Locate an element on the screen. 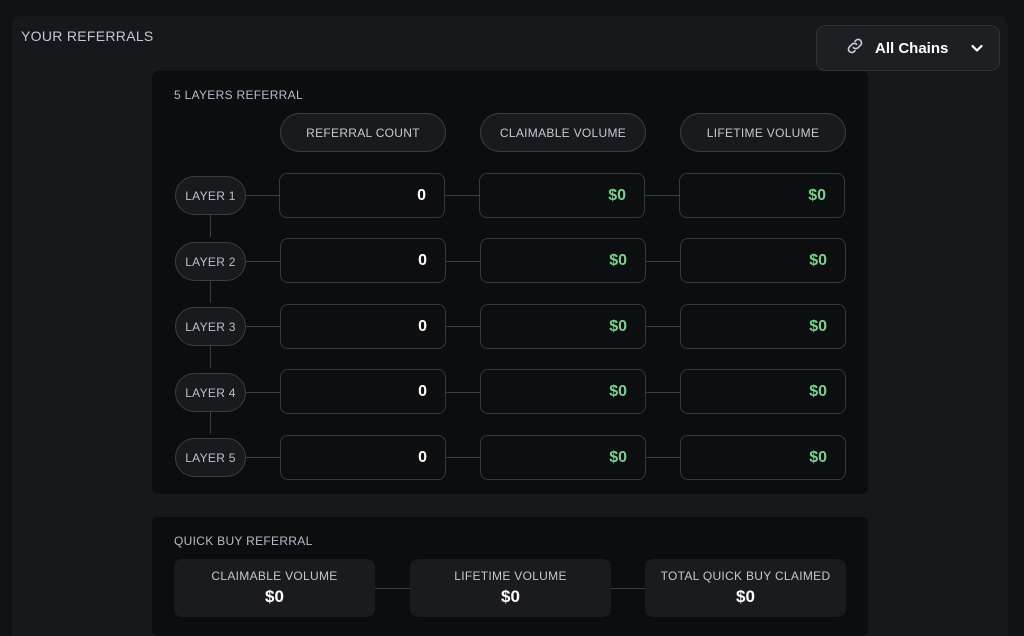 The height and width of the screenshot is (636, 1024). quick-buy-total-claimed: TOTAL QUICK BUY CLAIMED $0 is located at coordinates (745, 588).